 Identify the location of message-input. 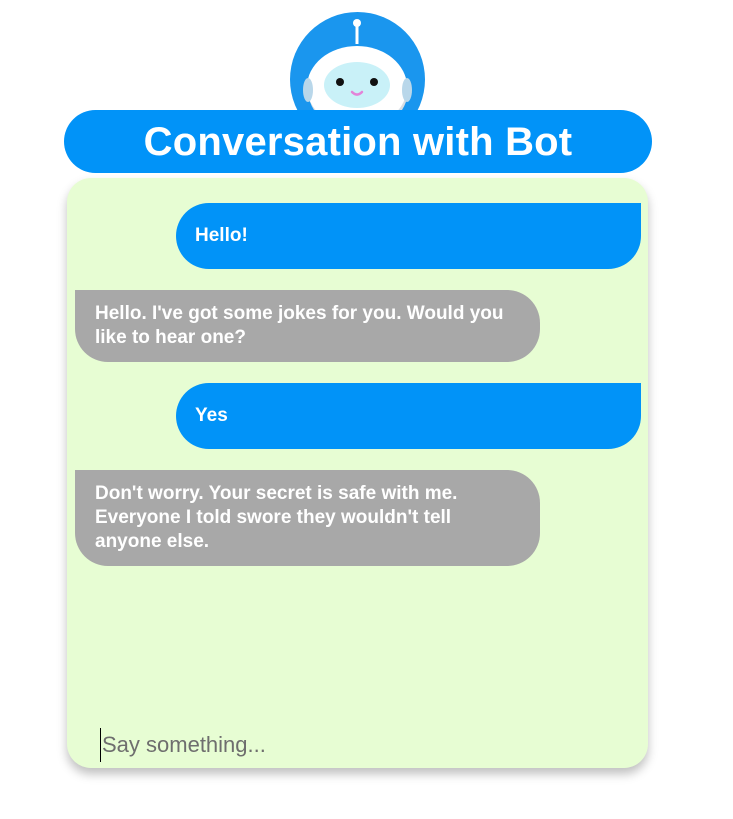
(361, 745).